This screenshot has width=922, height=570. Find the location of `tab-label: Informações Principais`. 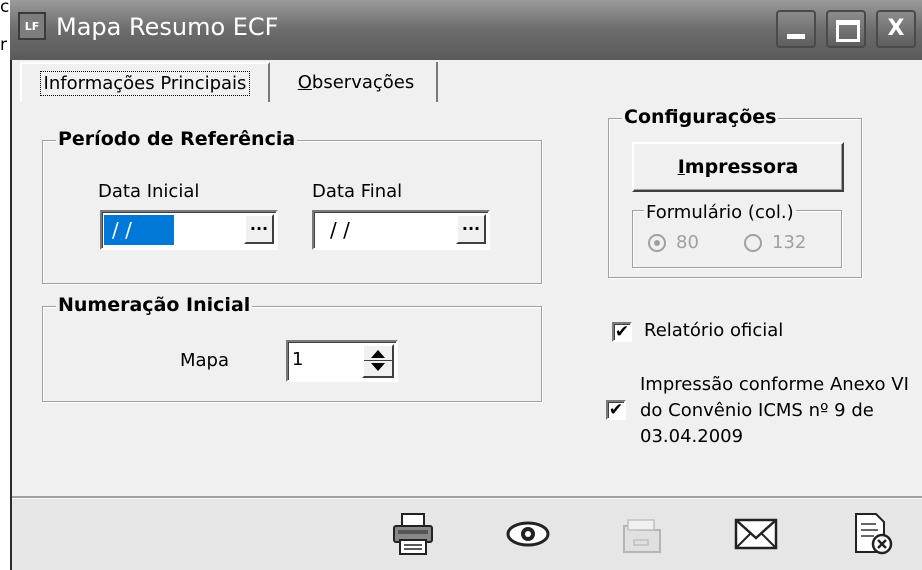

tab-label: Informações Principais is located at coordinates (145, 83).